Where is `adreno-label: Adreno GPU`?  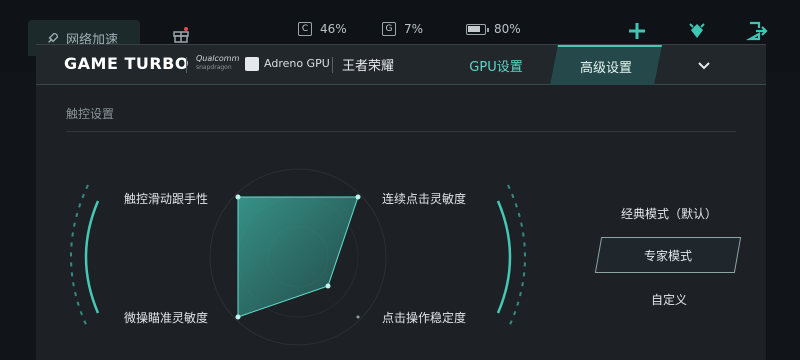 adreno-label: Adreno GPU is located at coordinates (297, 63).